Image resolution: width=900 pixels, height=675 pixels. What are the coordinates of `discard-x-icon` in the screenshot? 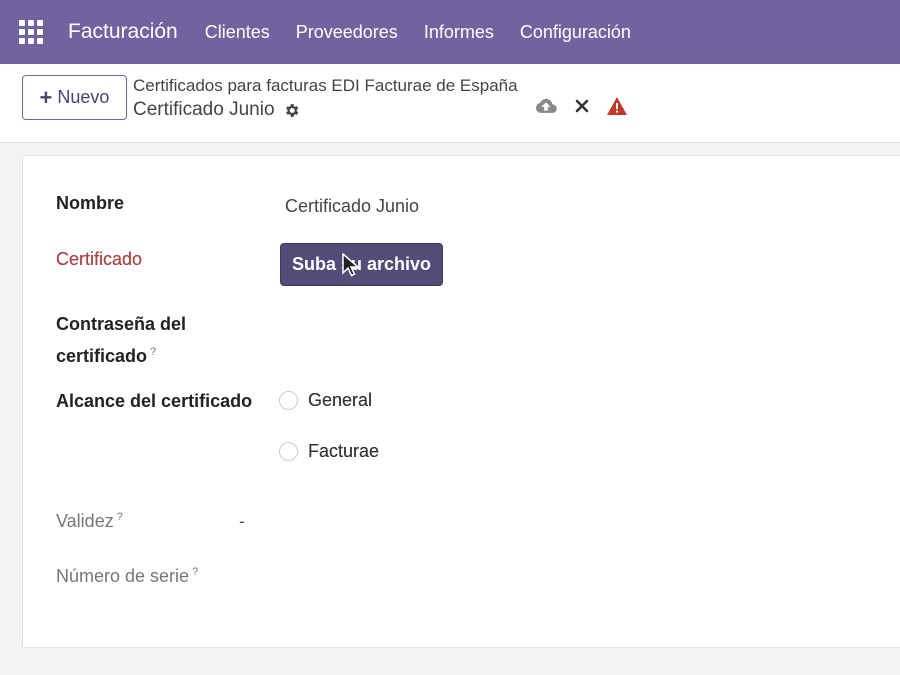 It's located at (582, 106).